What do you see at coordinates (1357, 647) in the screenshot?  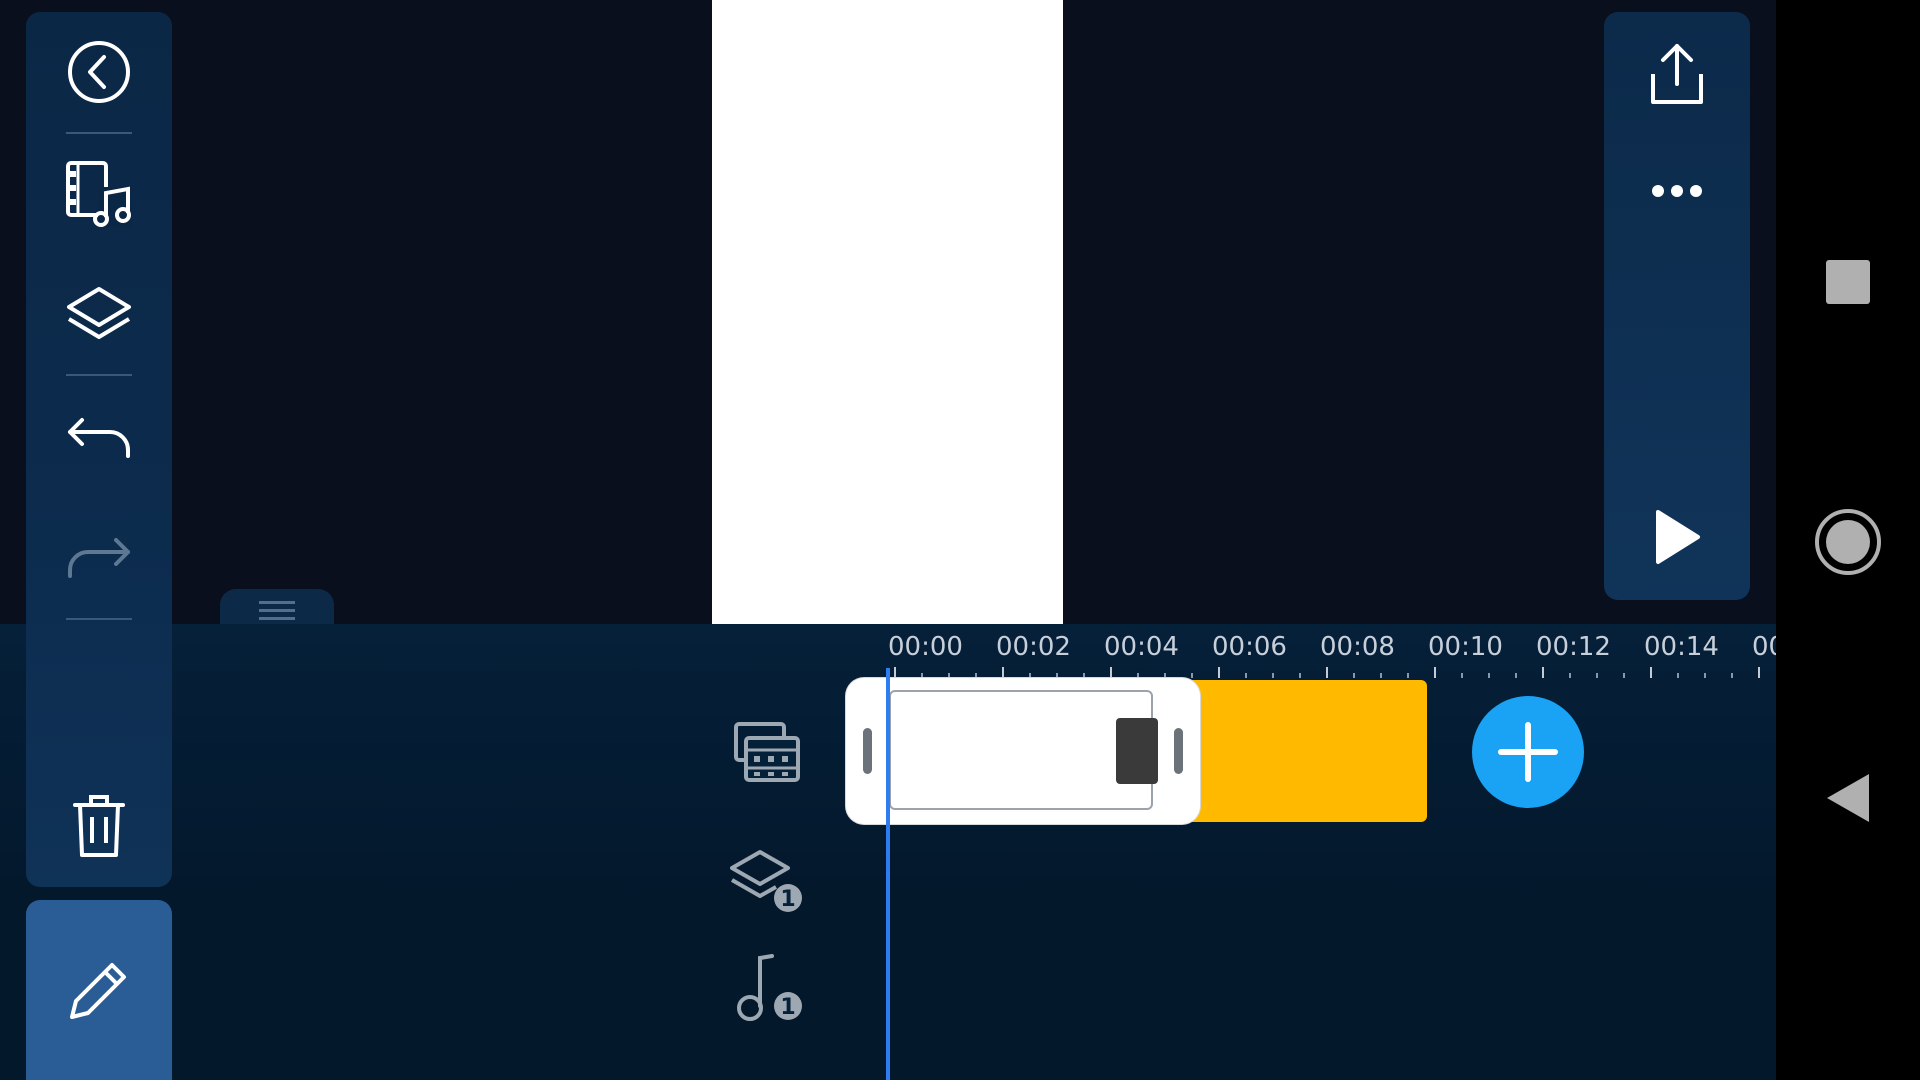 I see `ruler-label: 00:08` at bounding box center [1357, 647].